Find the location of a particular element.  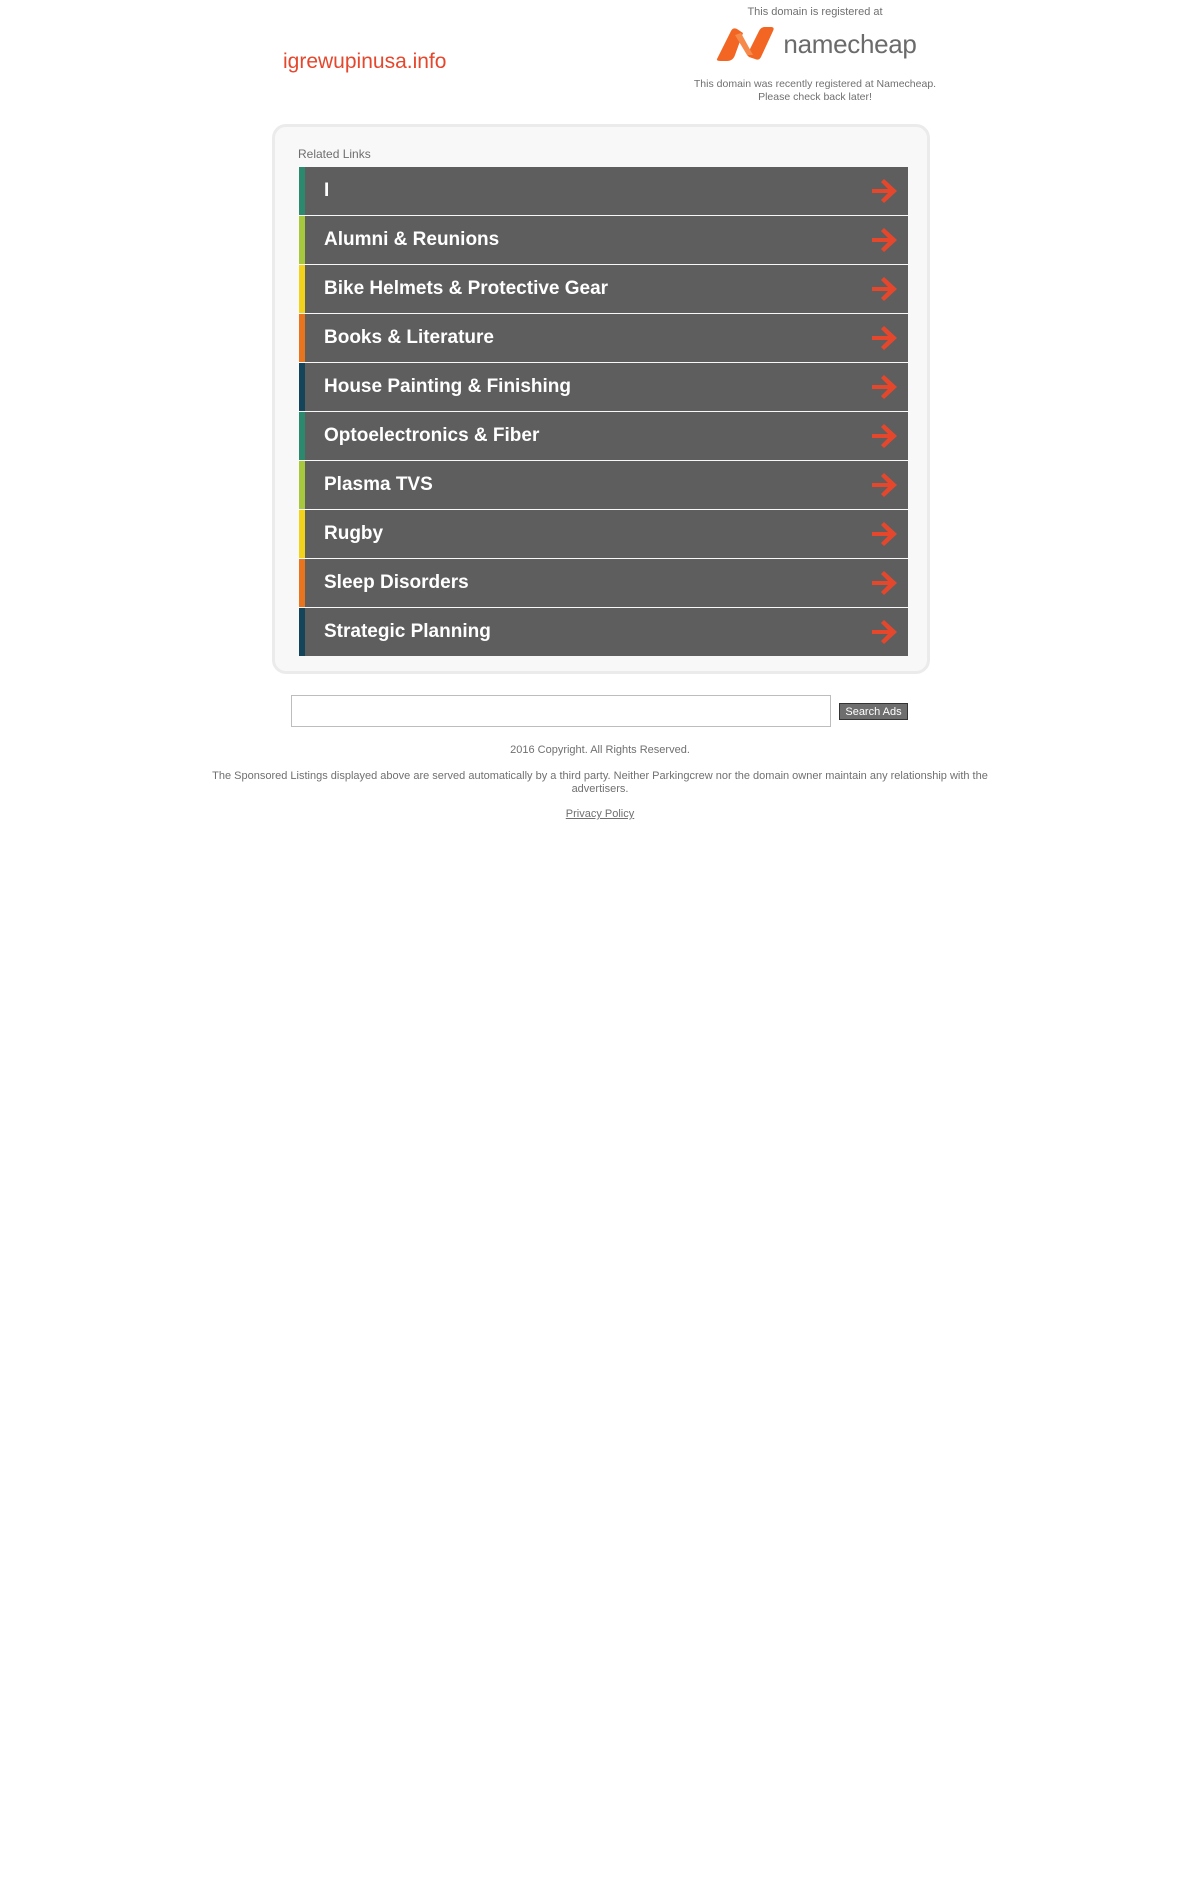

notice-line-2: Please check back later! is located at coordinates (815, 97).